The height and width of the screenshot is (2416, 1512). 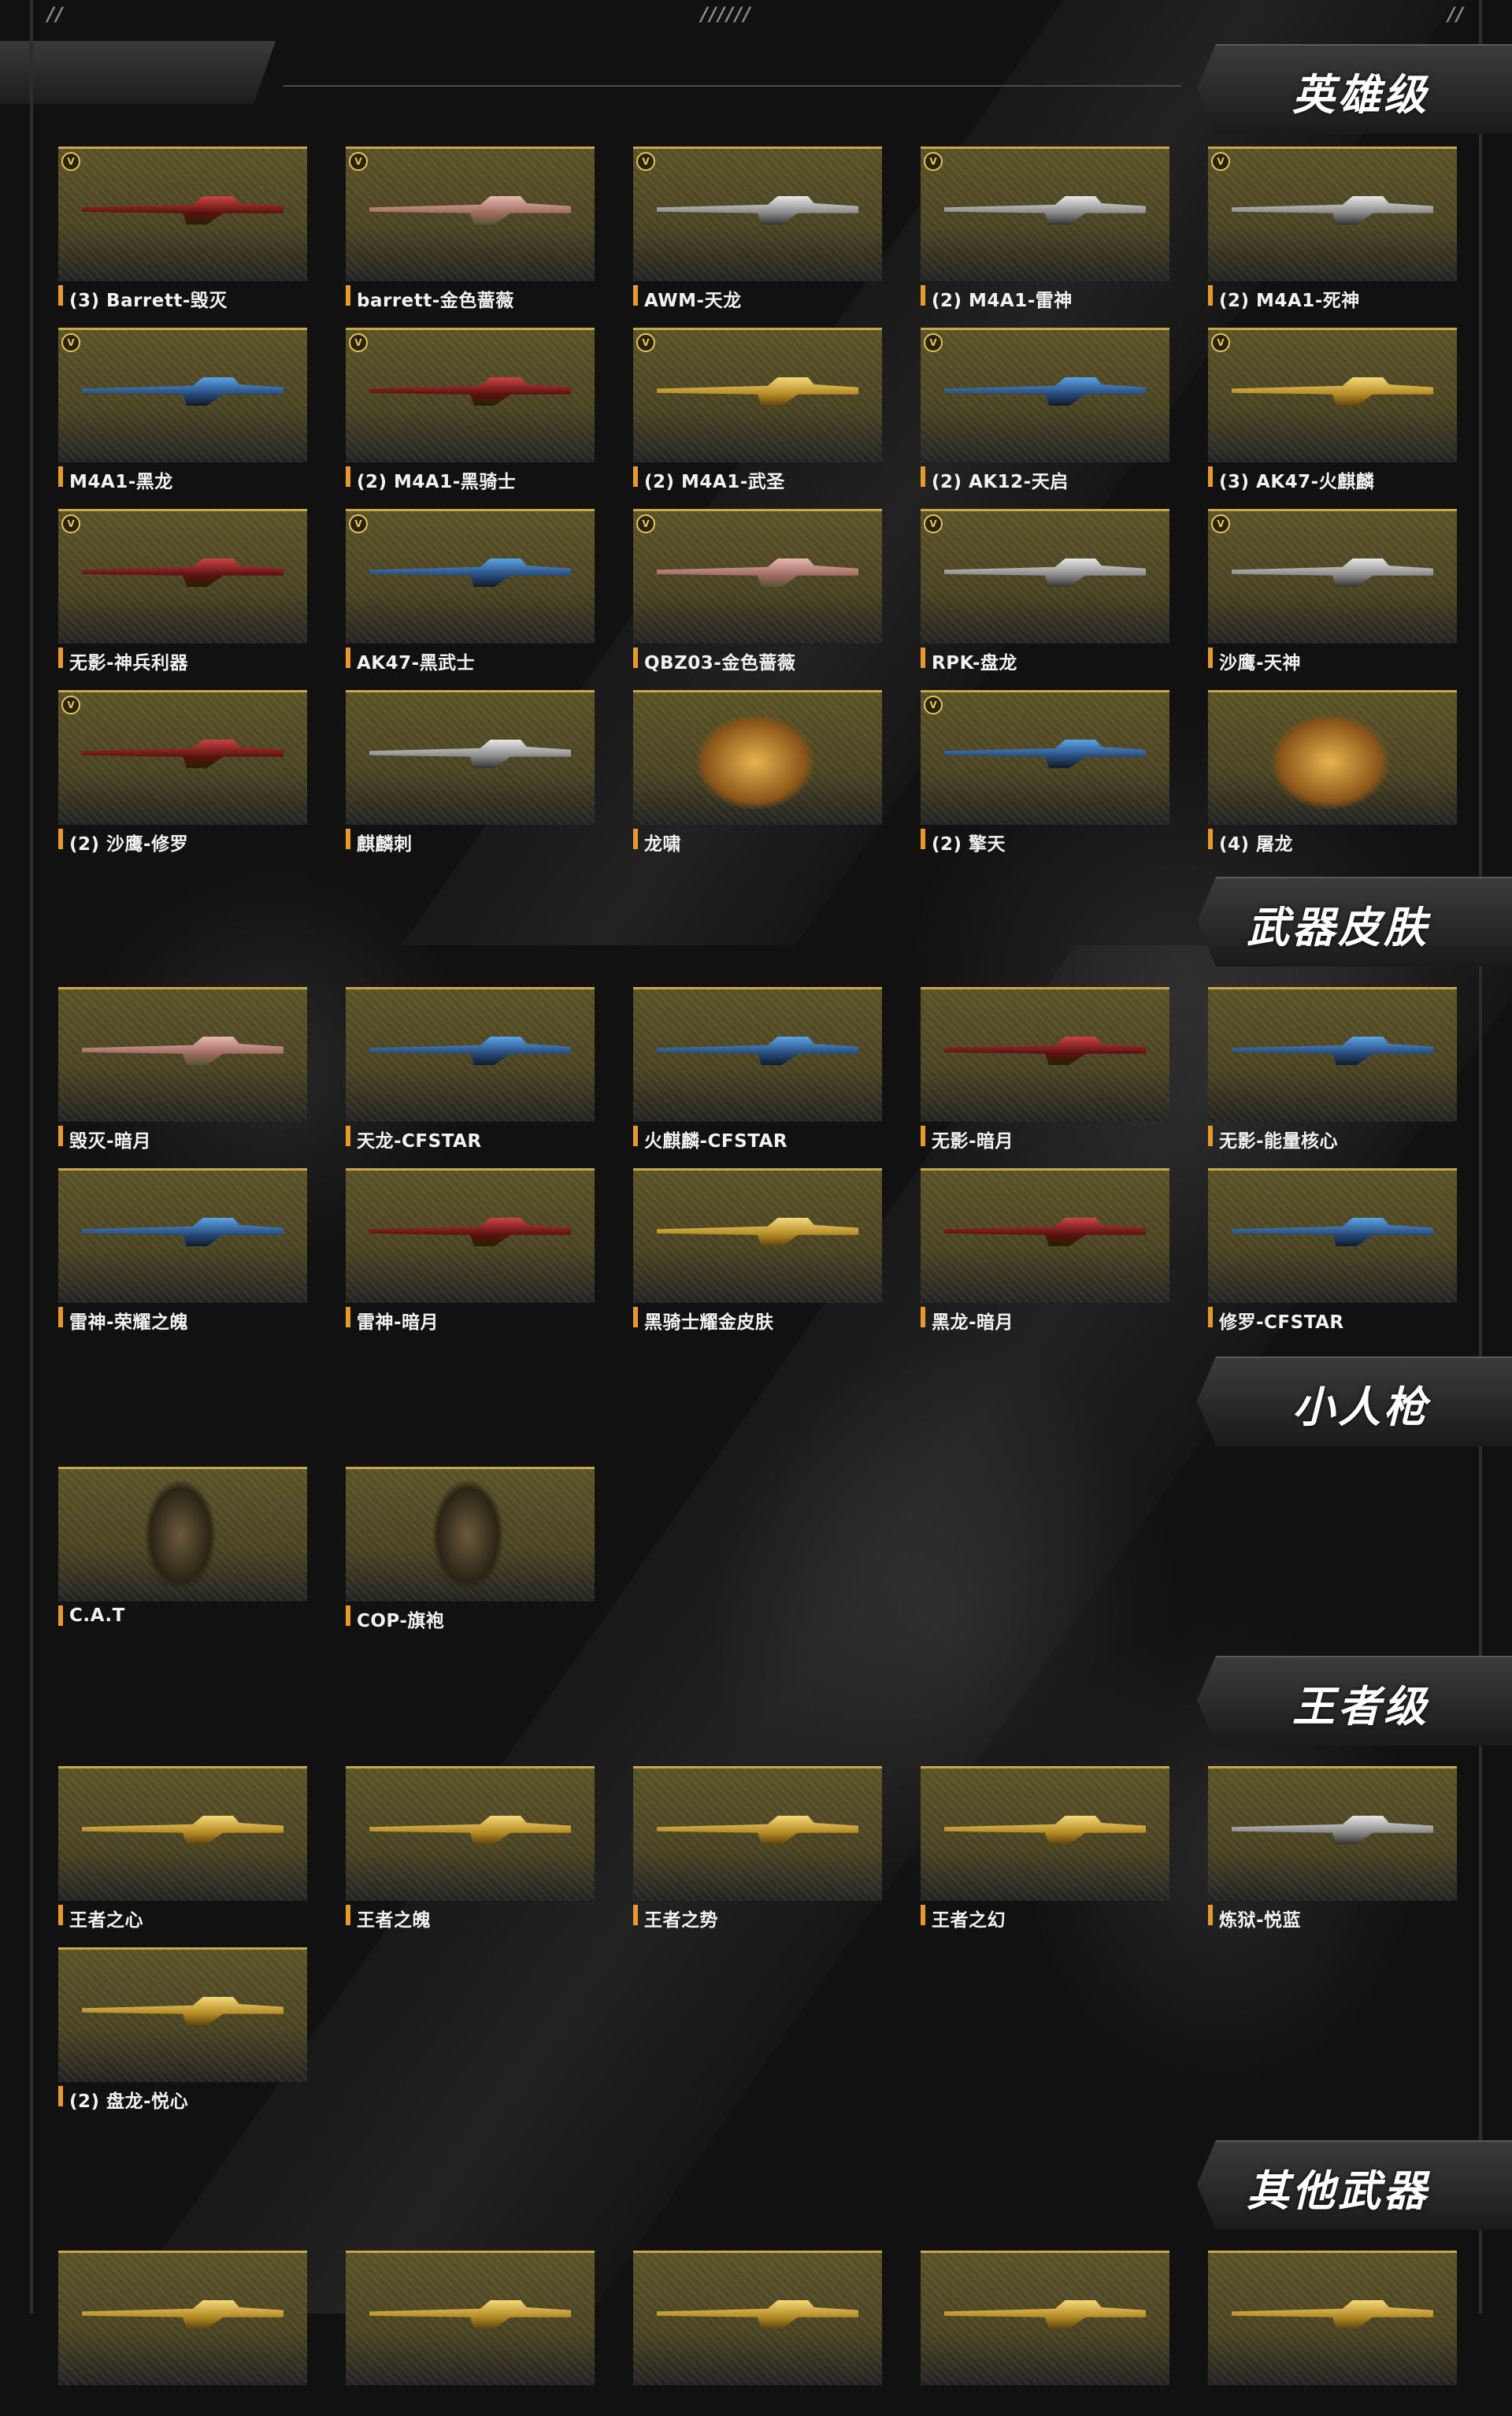 I want to click on item-card: V 无影-神兵利器, so click(x=182, y=591).